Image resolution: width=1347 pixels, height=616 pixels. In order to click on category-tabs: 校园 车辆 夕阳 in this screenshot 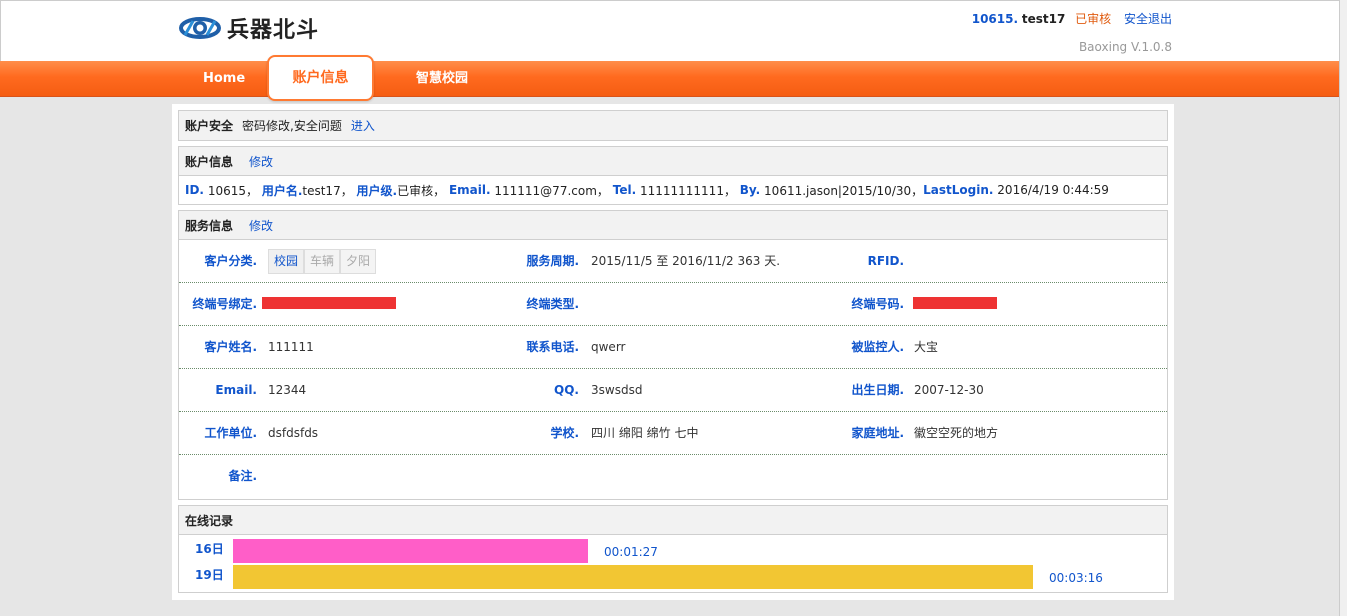, I will do `click(322, 261)`.